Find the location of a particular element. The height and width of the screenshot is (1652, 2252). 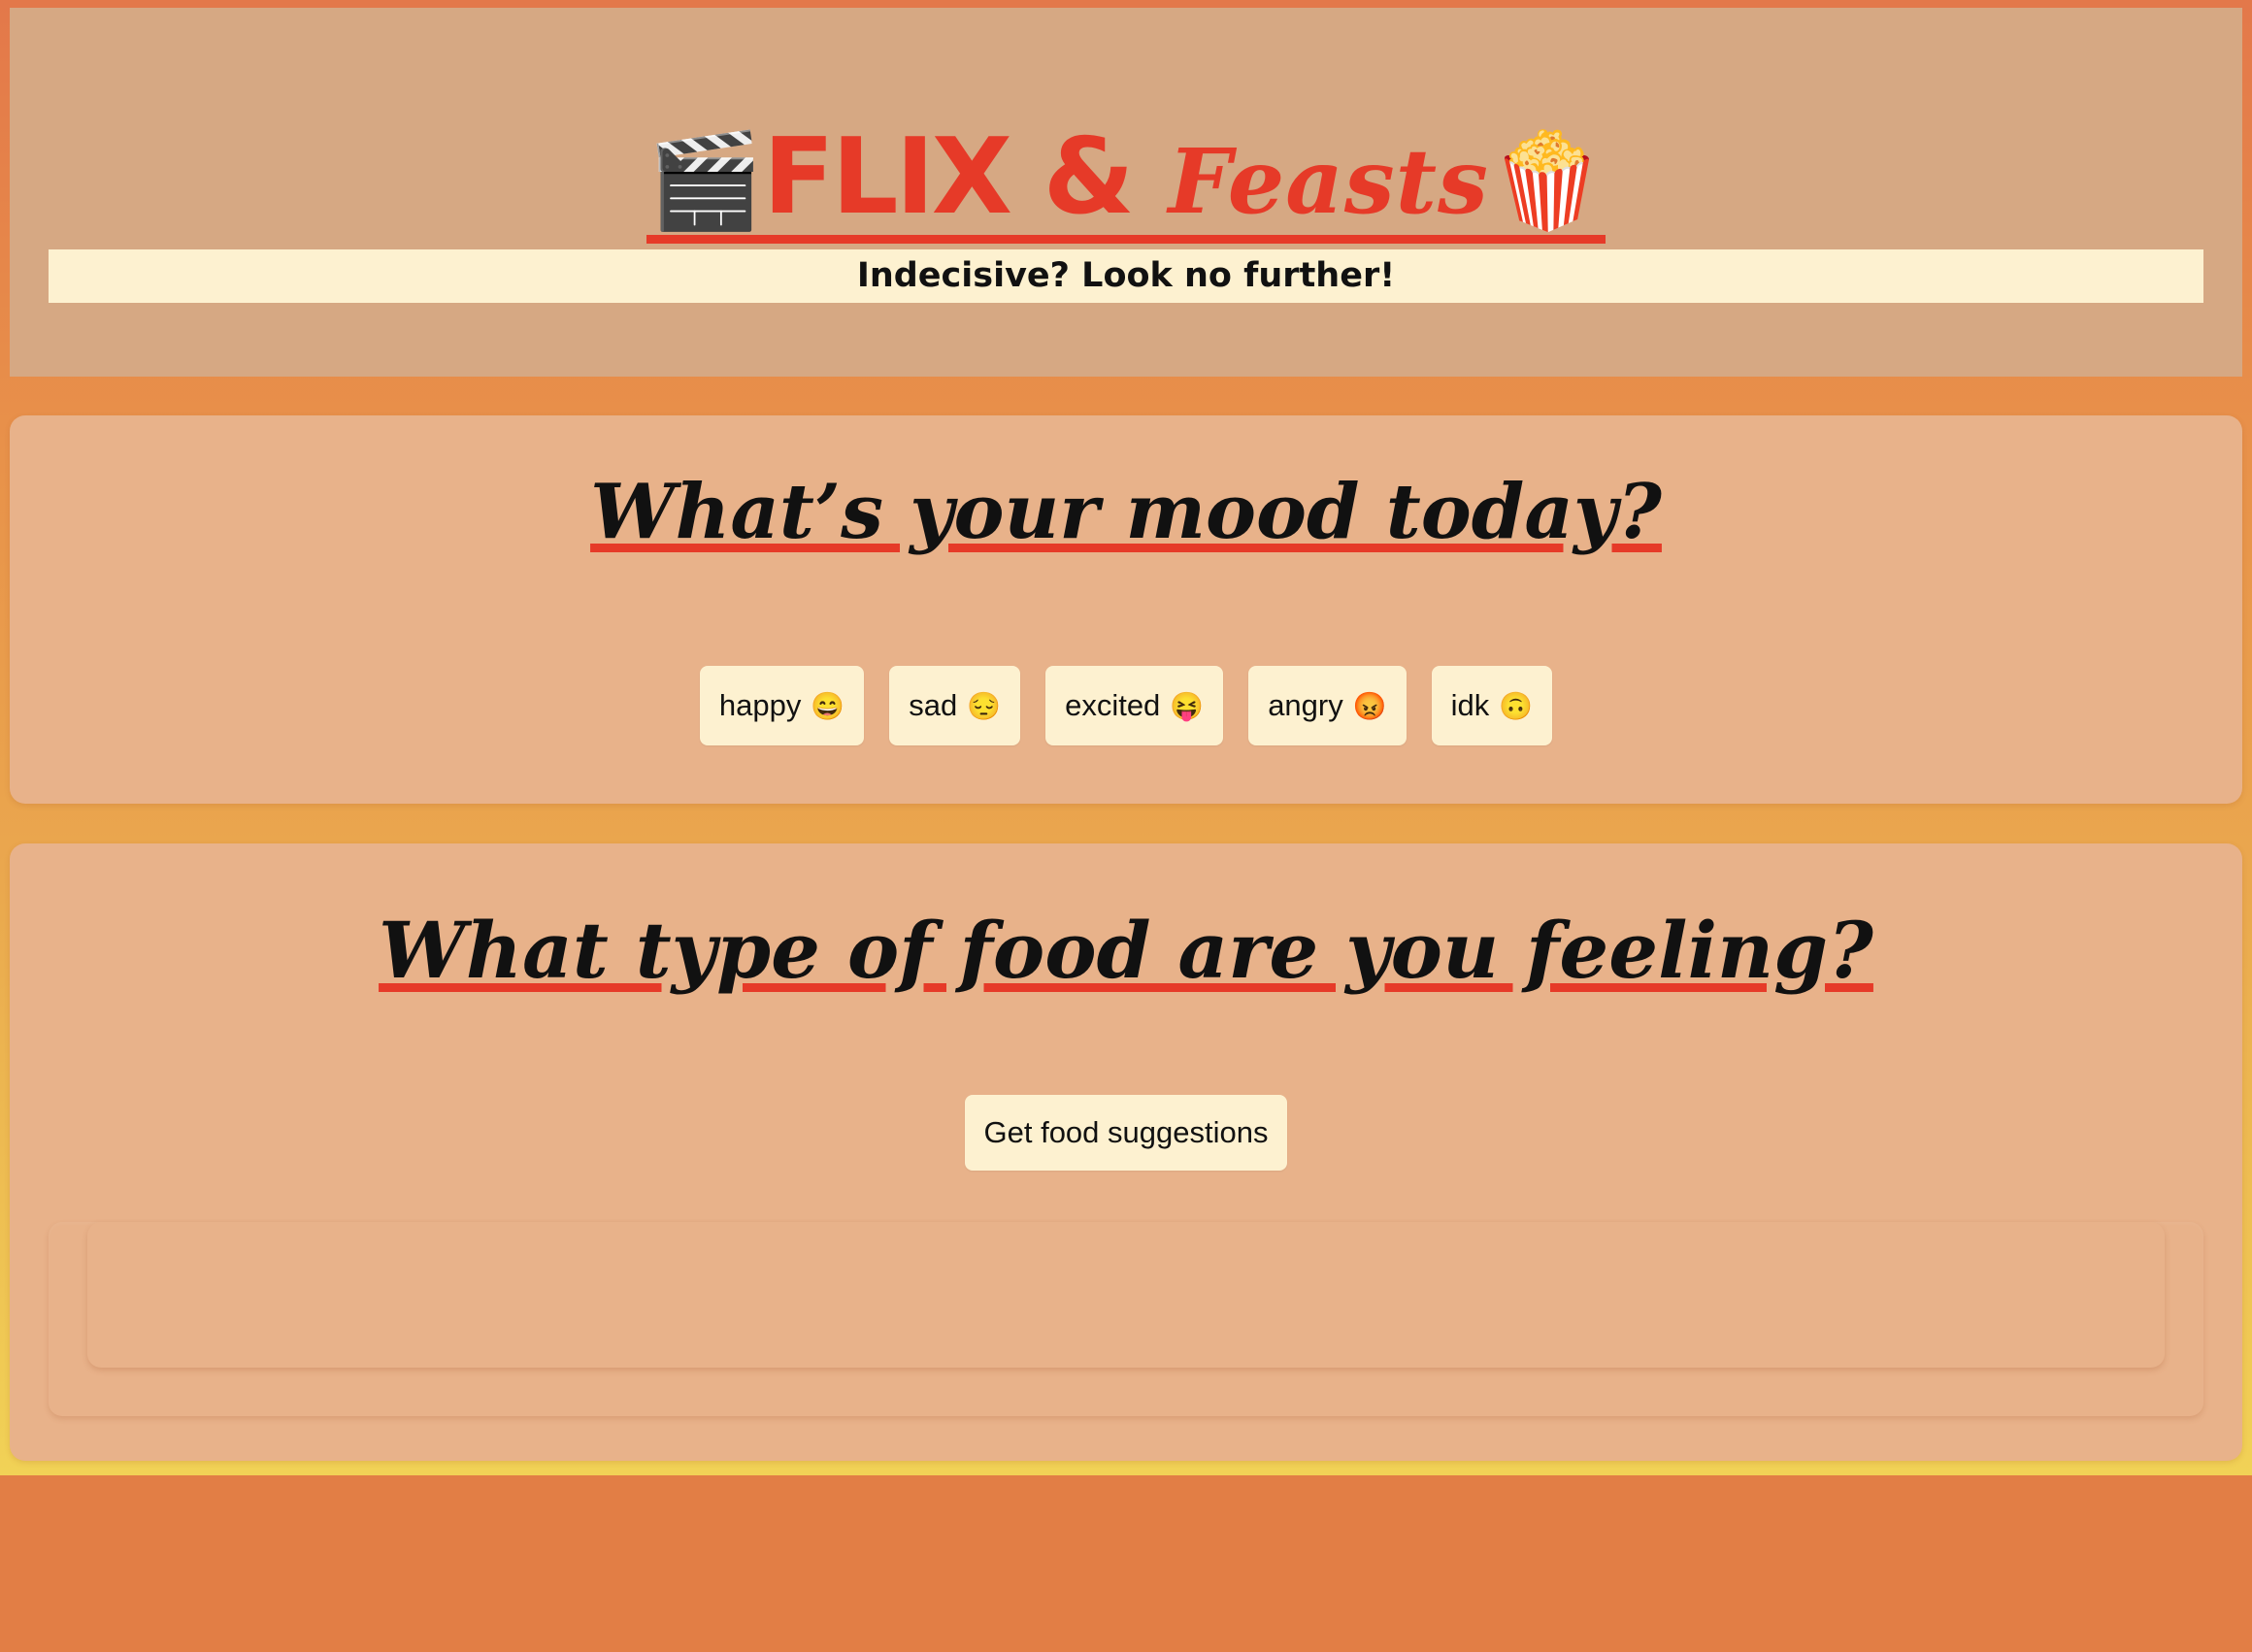

food-results-list is located at coordinates (1126, 1295).